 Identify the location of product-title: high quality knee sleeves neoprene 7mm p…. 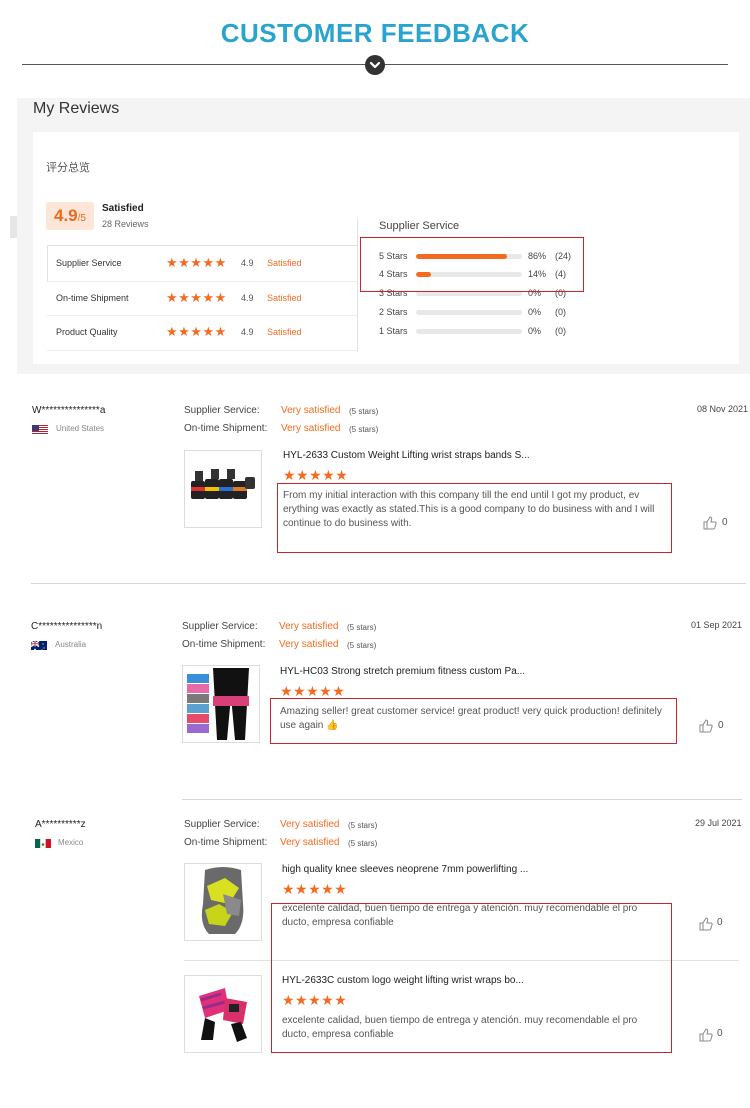
(405, 869).